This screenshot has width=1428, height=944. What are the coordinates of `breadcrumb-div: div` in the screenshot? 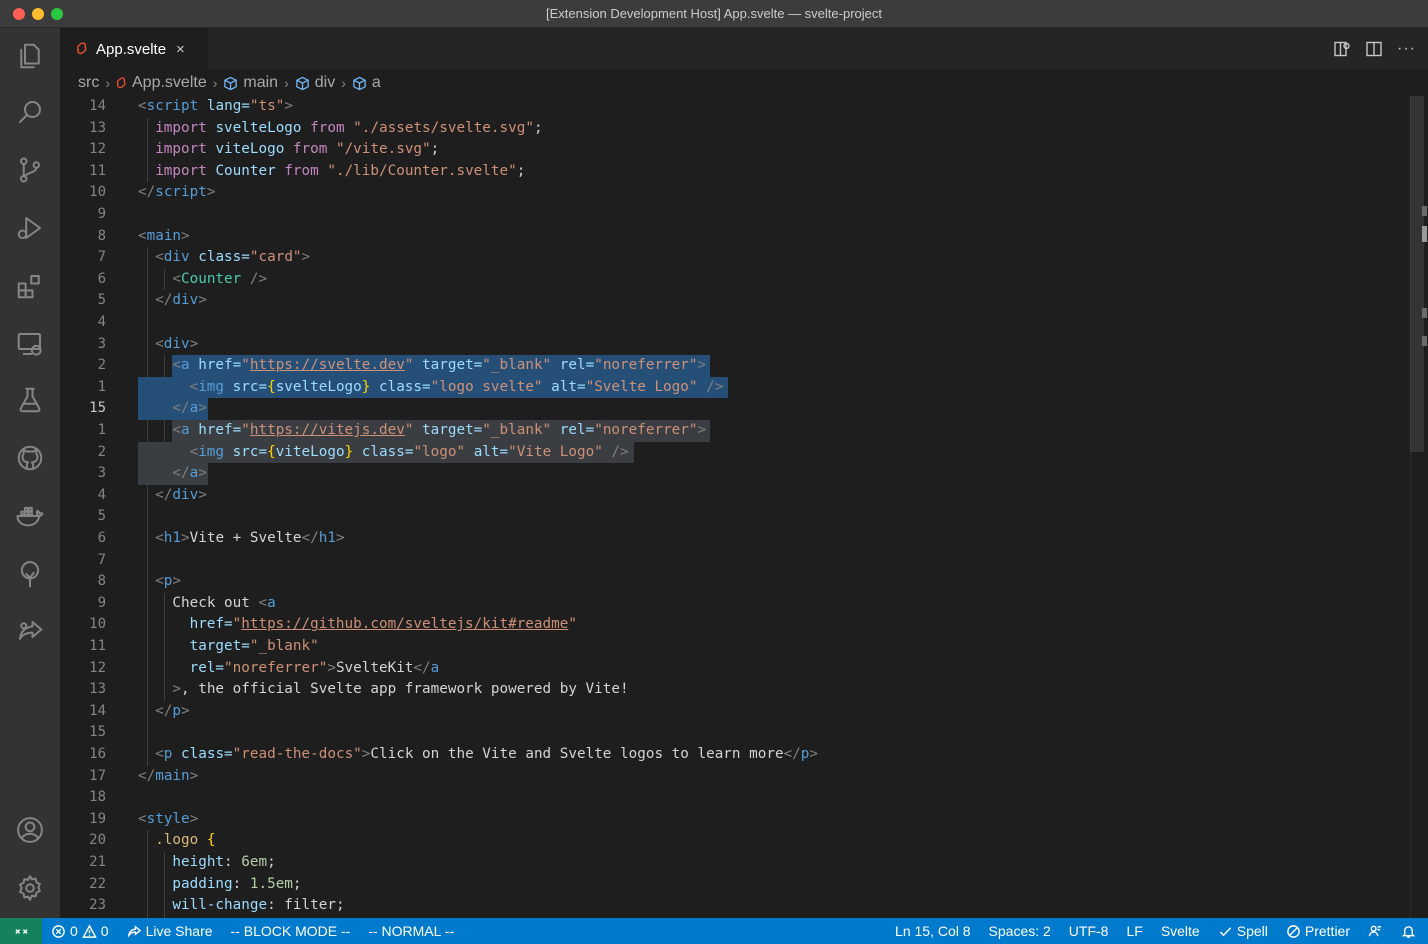 It's located at (315, 83).